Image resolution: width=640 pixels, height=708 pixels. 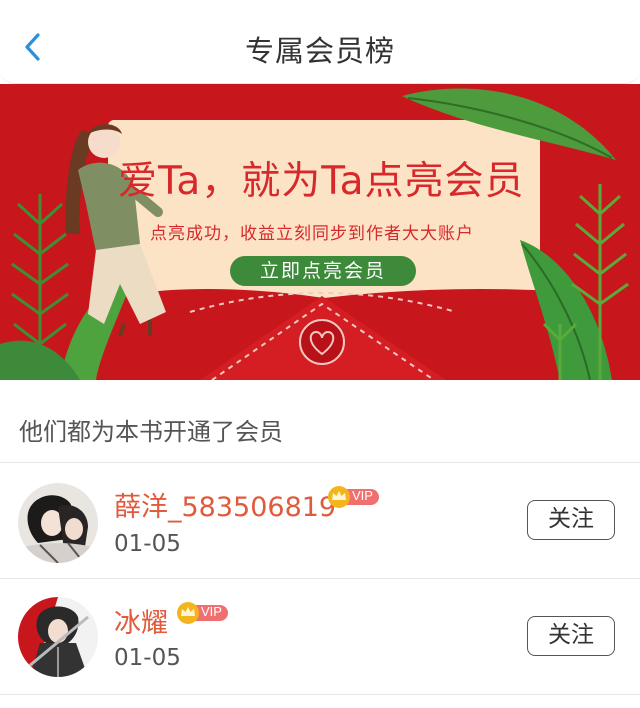 What do you see at coordinates (151, 432) in the screenshot?
I see `section-title: 他们都为本书开通了会员` at bounding box center [151, 432].